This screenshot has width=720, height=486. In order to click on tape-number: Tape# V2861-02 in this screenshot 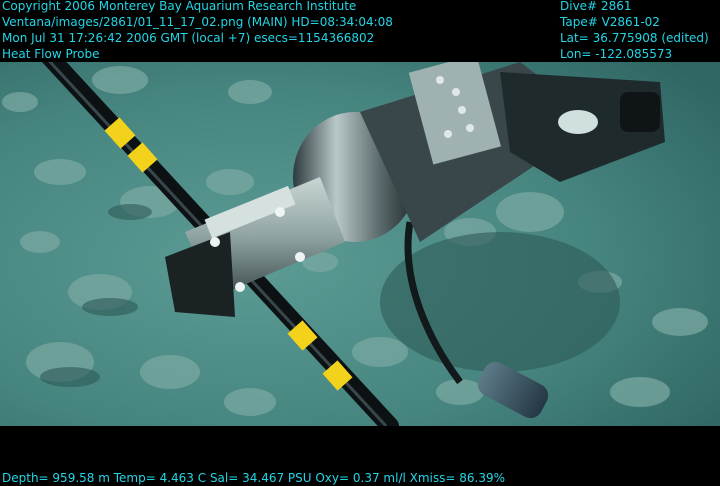, I will do `click(610, 22)`.